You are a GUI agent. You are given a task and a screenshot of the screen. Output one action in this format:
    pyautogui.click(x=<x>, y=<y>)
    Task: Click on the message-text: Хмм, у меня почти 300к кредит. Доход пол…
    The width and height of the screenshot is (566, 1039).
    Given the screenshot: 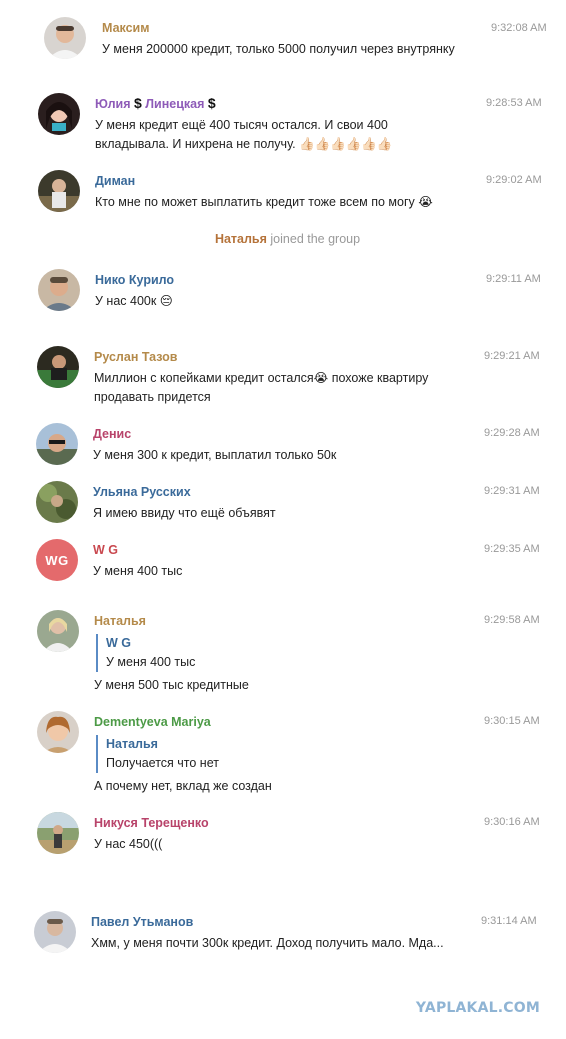 What is the action you would take?
    pyautogui.click(x=267, y=943)
    